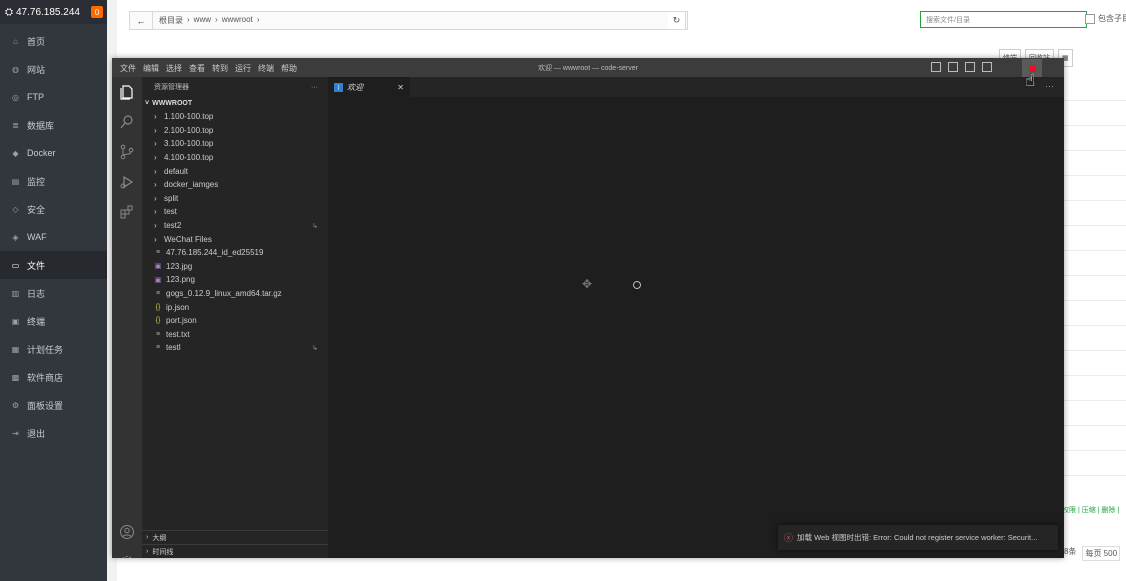  What do you see at coordinates (15, 97) in the screenshot?
I see `ftp-icon: ◎` at bounding box center [15, 97].